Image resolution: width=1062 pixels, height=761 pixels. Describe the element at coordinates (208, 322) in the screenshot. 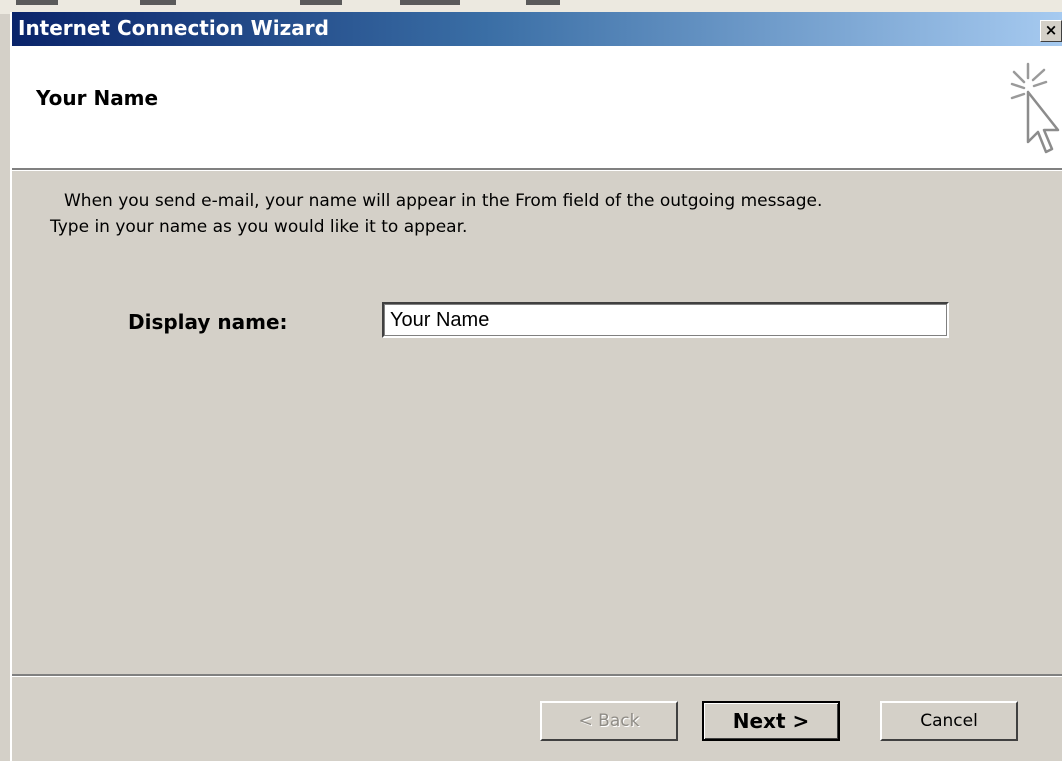

I see `display-name-label: Display name:` at that location.